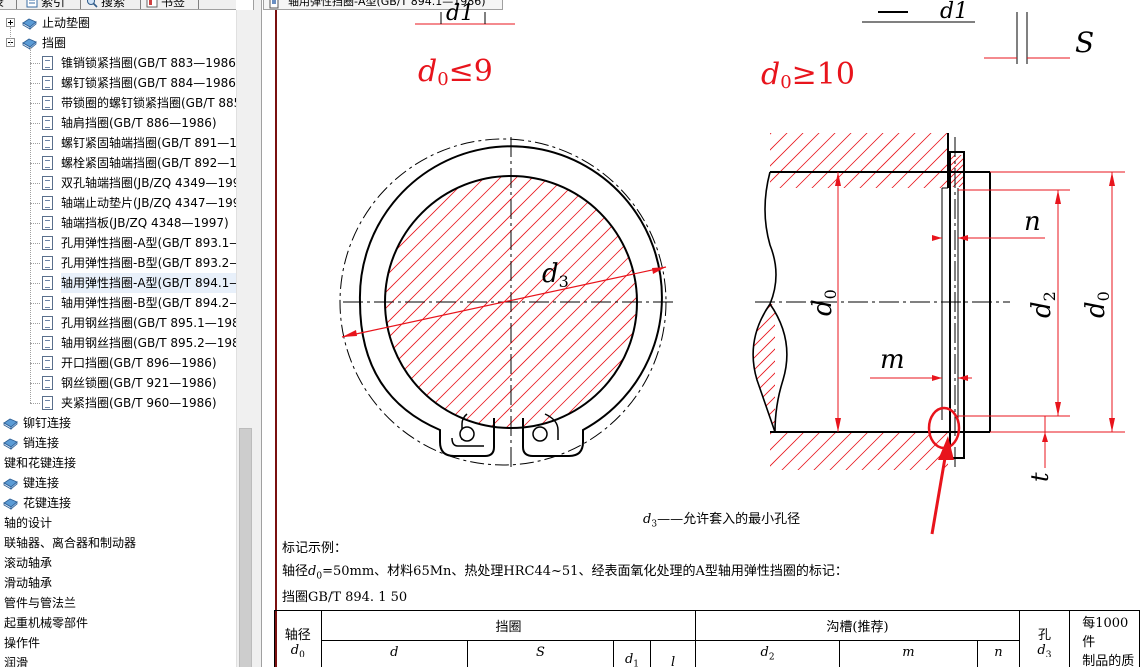 This screenshot has width=1140, height=667. I want to click on condition-left-d: d, so click(427, 71).